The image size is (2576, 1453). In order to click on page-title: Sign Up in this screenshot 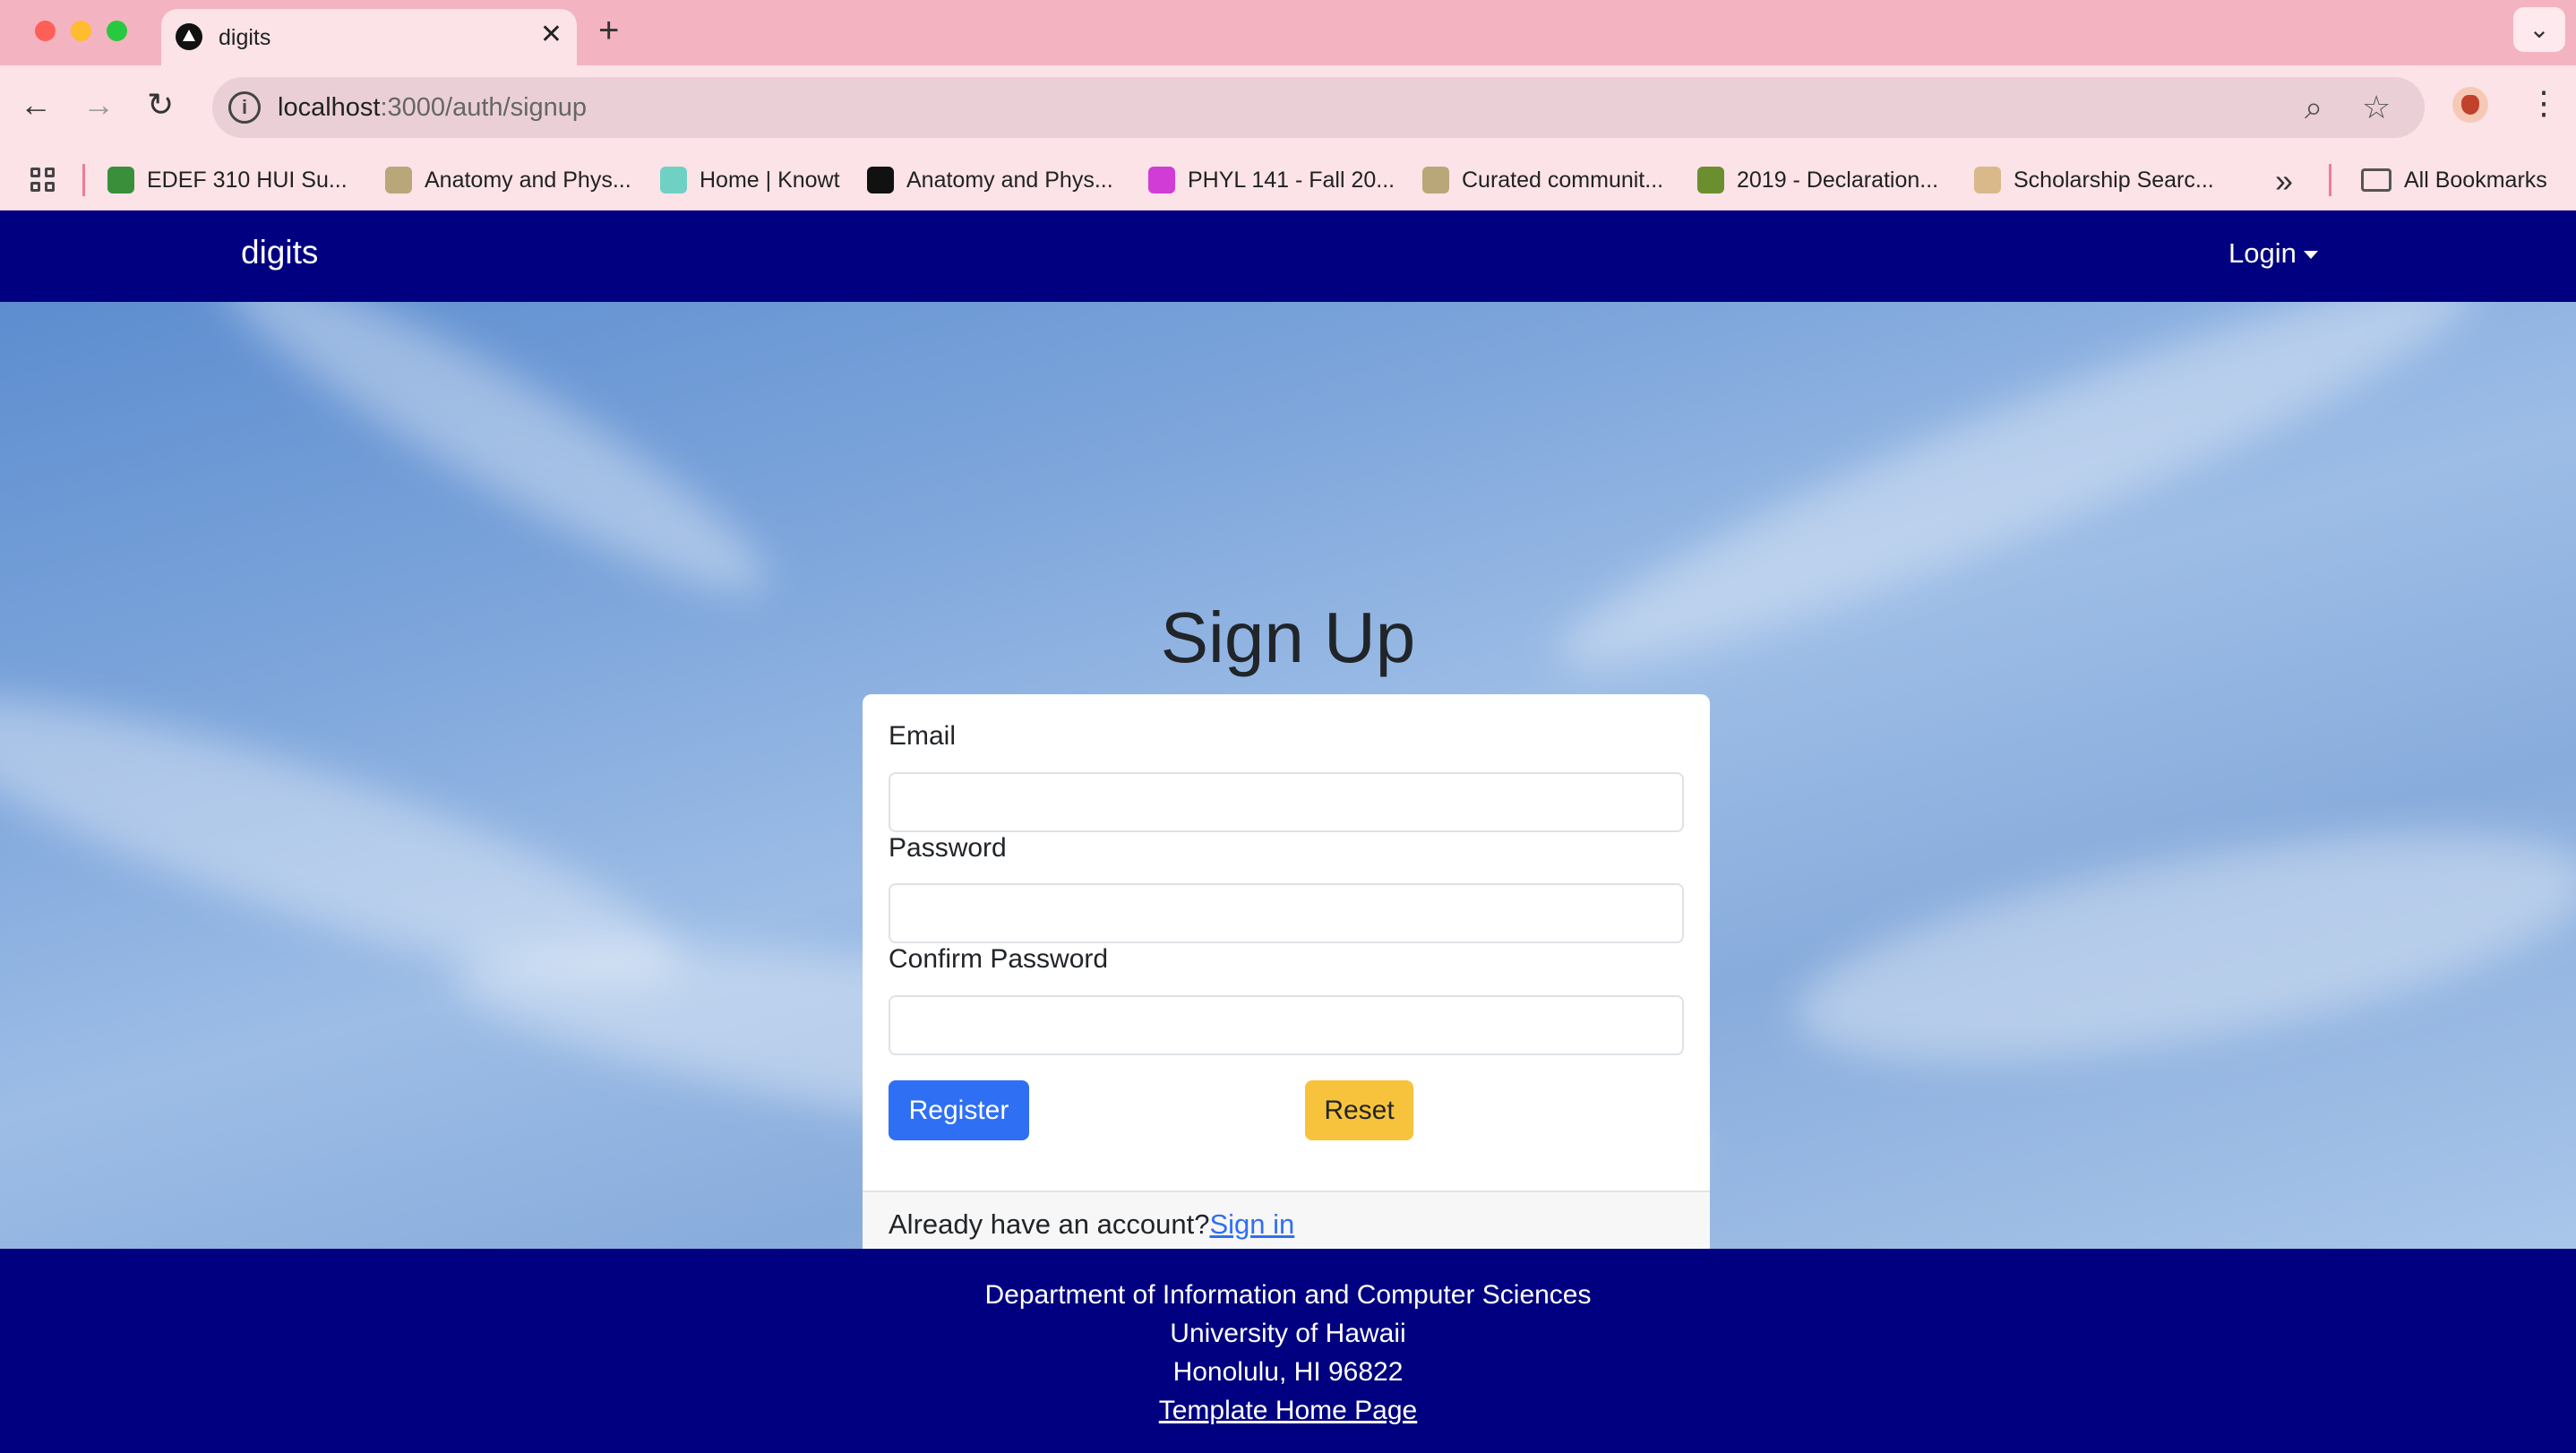, I will do `click(1288, 638)`.